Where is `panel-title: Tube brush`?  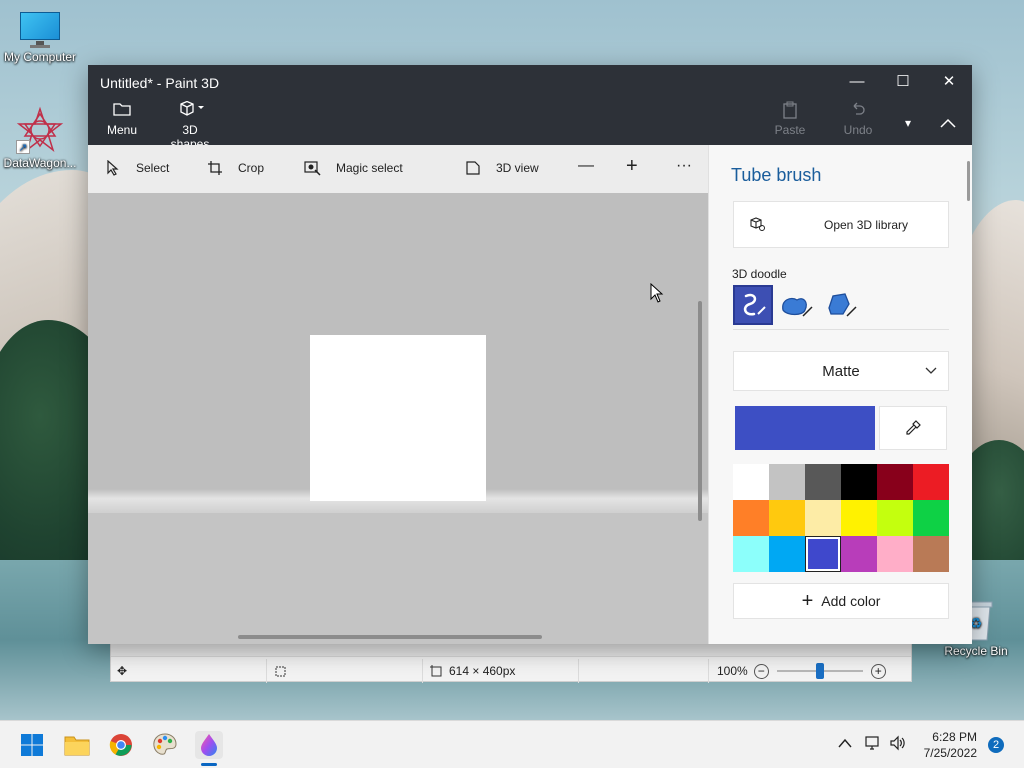
panel-title: Tube brush is located at coordinates (776, 175).